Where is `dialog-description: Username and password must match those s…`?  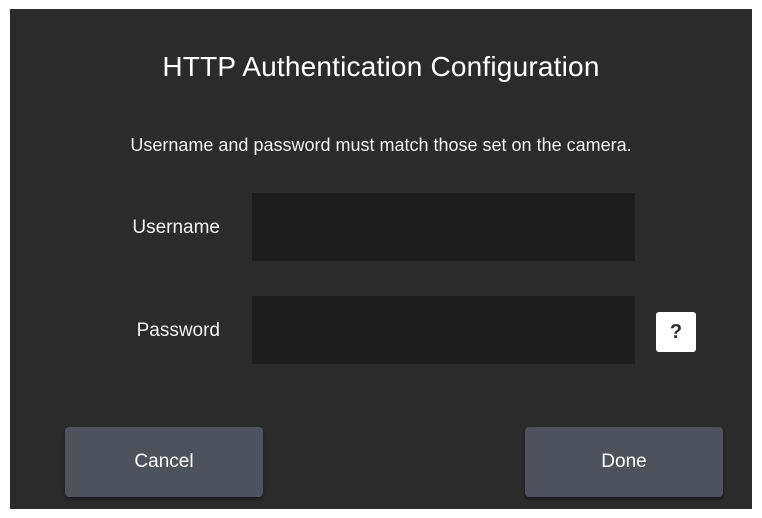 dialog-description: Username and password must match those s… is located at coordinates (381, 145).